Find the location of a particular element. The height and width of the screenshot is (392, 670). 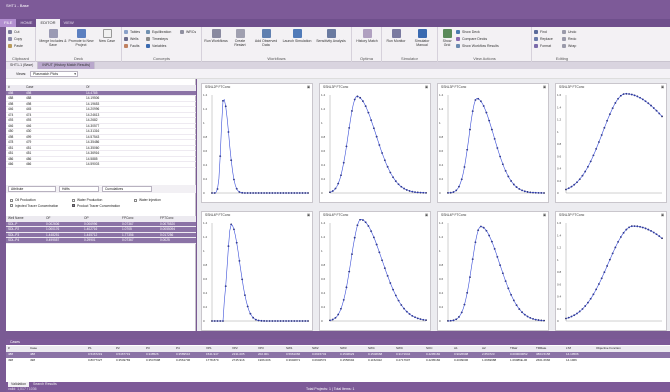

add-observed-button: Add Observed Data is located at coordinates (266, 38).